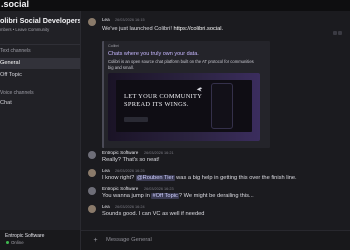 This screenshot has height=250, width=350. What do you see at coordinates (130, 20) in the screenshot?
I see `message-time: 26/03/2026 16:15` at bounding box center [130, 20].